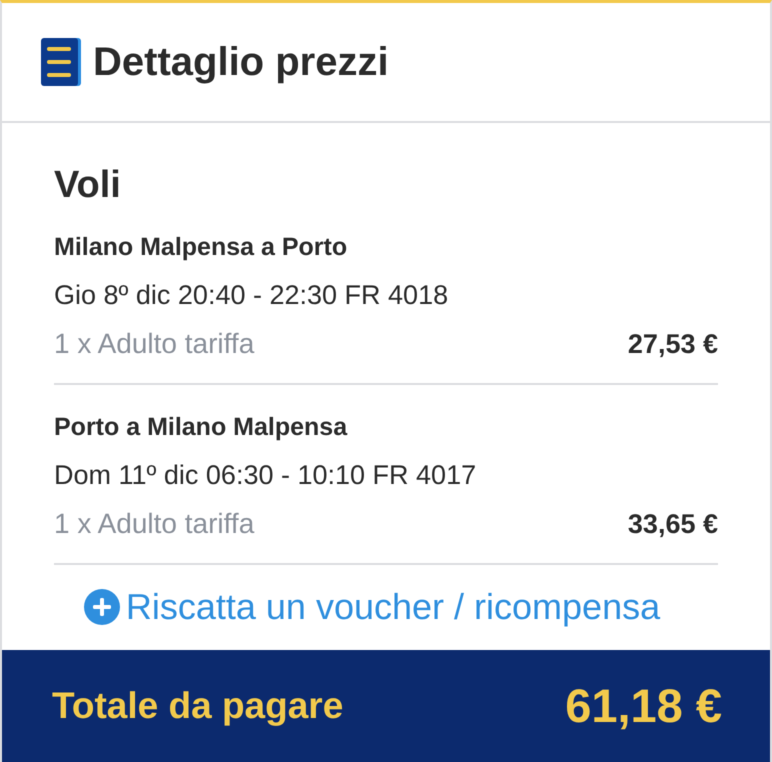  Describe the element at coordinates (673, 524) in the screenshot. I see `fare-price: 33,65 €` at that location.